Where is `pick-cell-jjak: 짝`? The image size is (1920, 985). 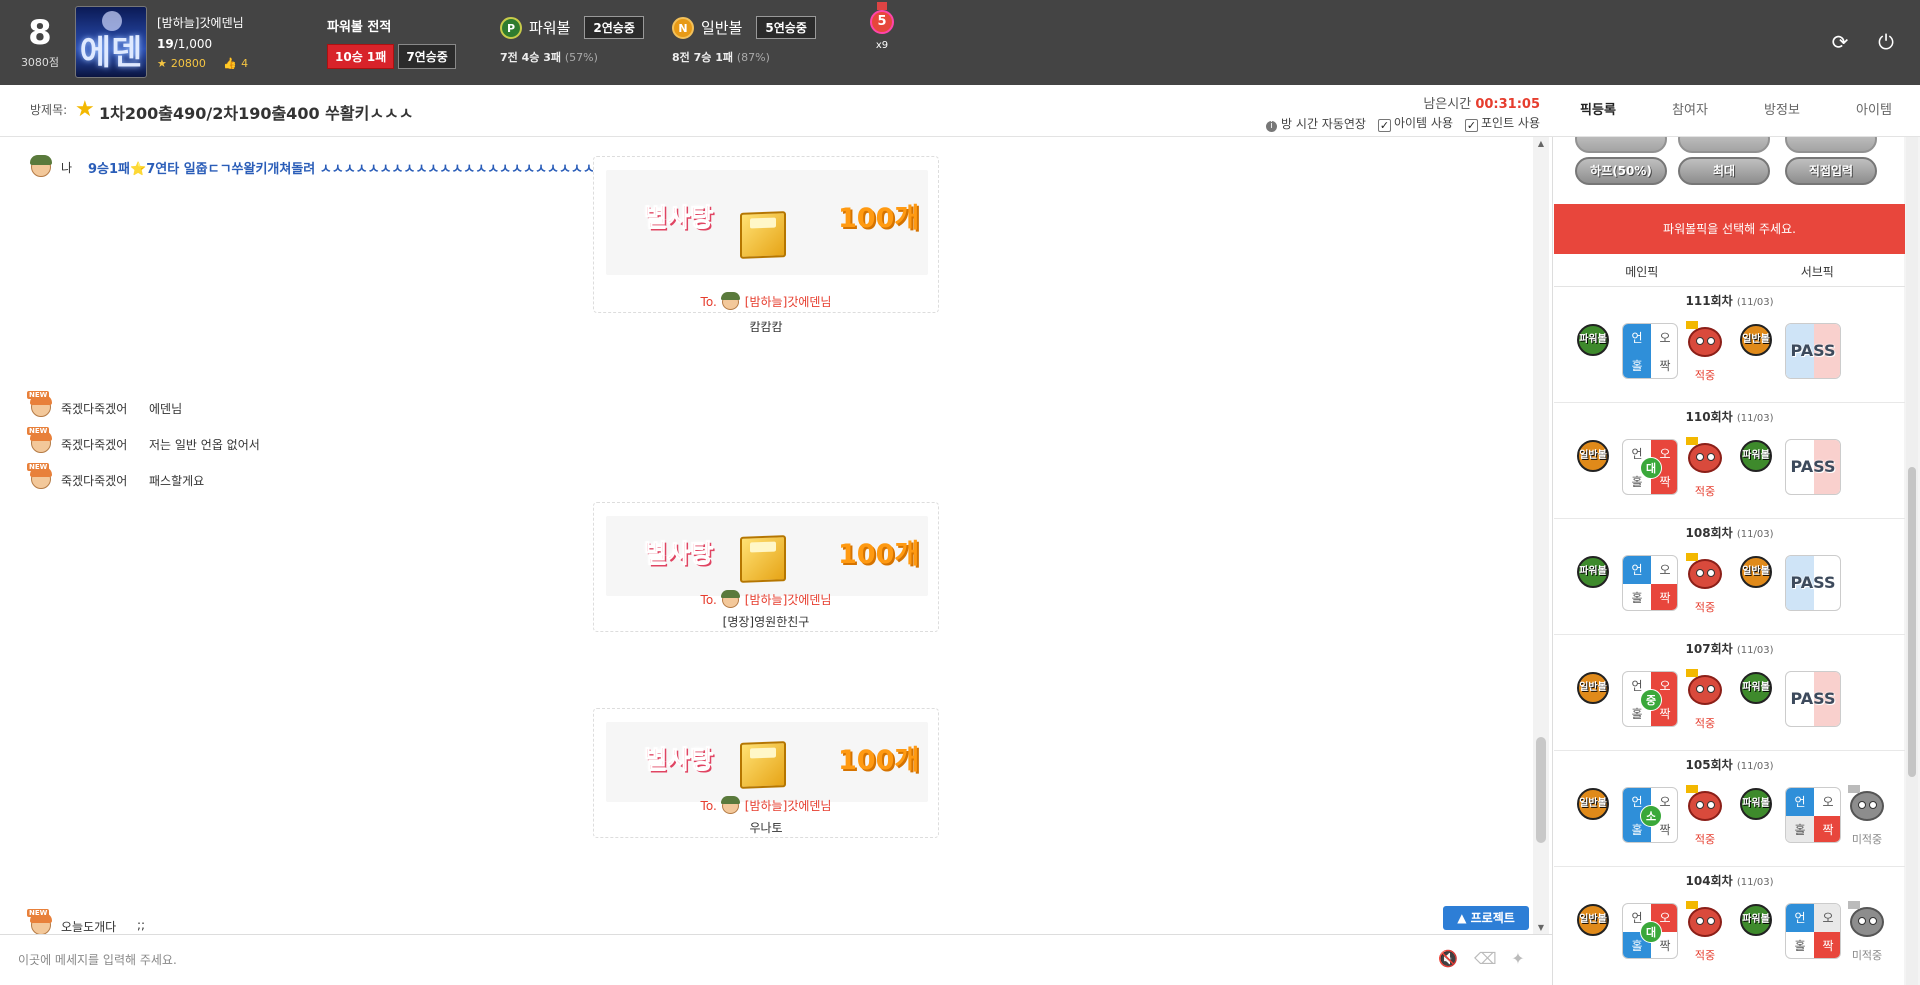 pick-cell-jjak: 짝 is located at coordinates (1827, 829).